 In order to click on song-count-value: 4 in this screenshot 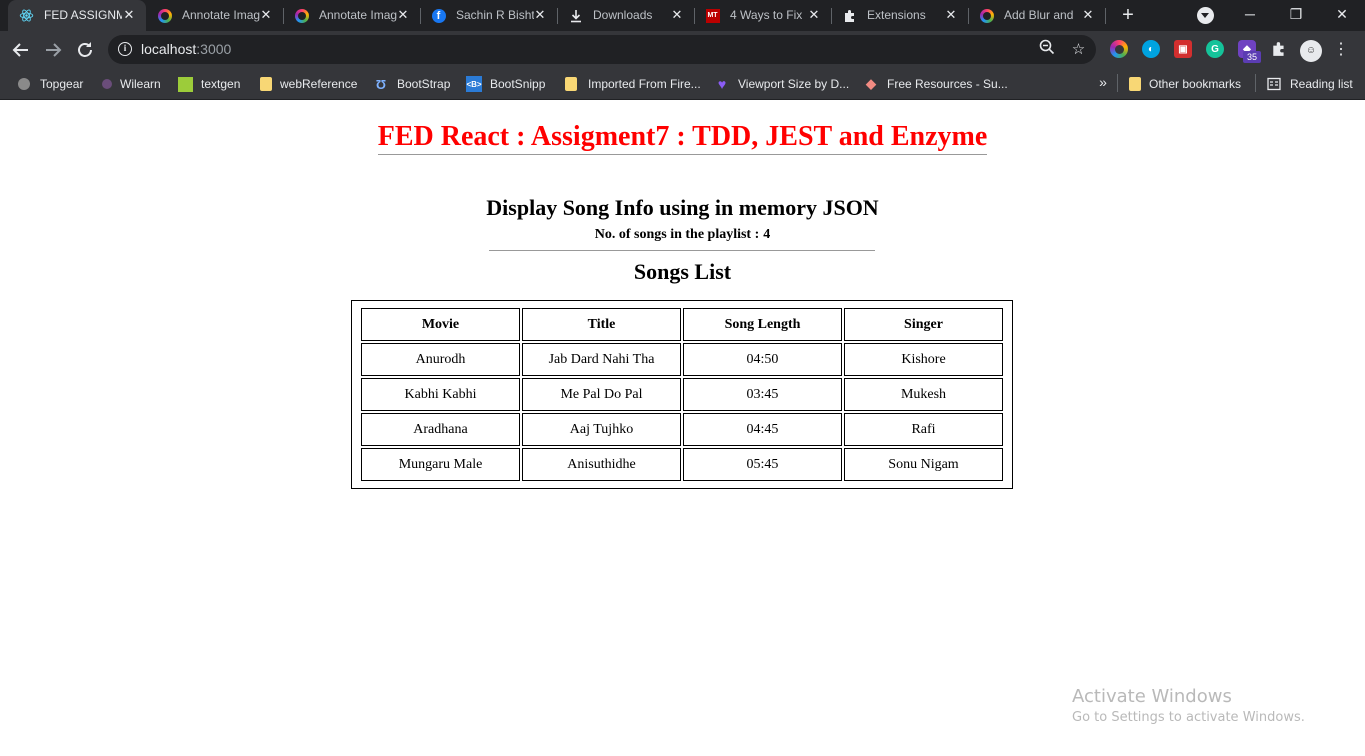, I will do `click(767, 234)`.